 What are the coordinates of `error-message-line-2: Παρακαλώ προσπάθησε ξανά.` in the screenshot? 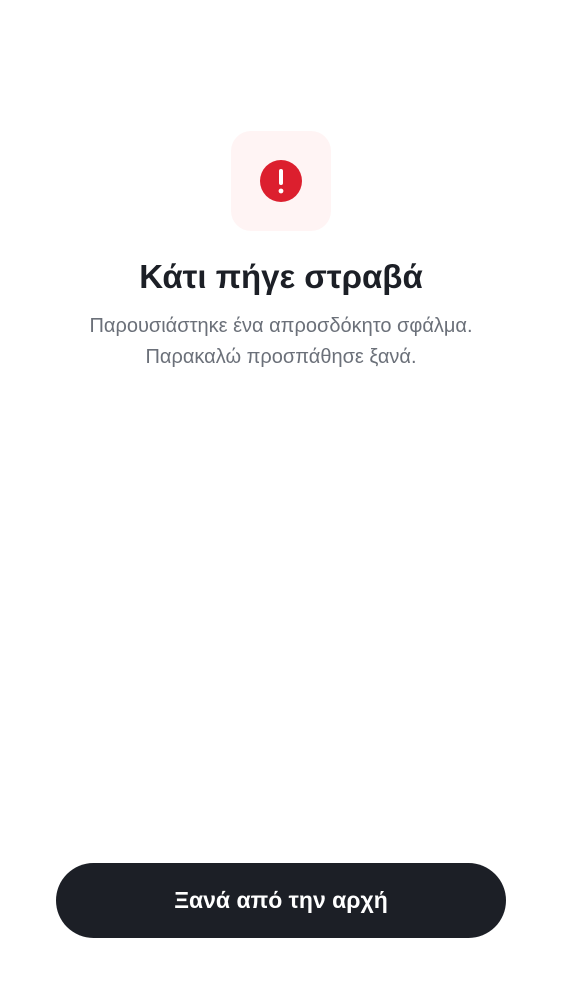 It's located at (281, 357).